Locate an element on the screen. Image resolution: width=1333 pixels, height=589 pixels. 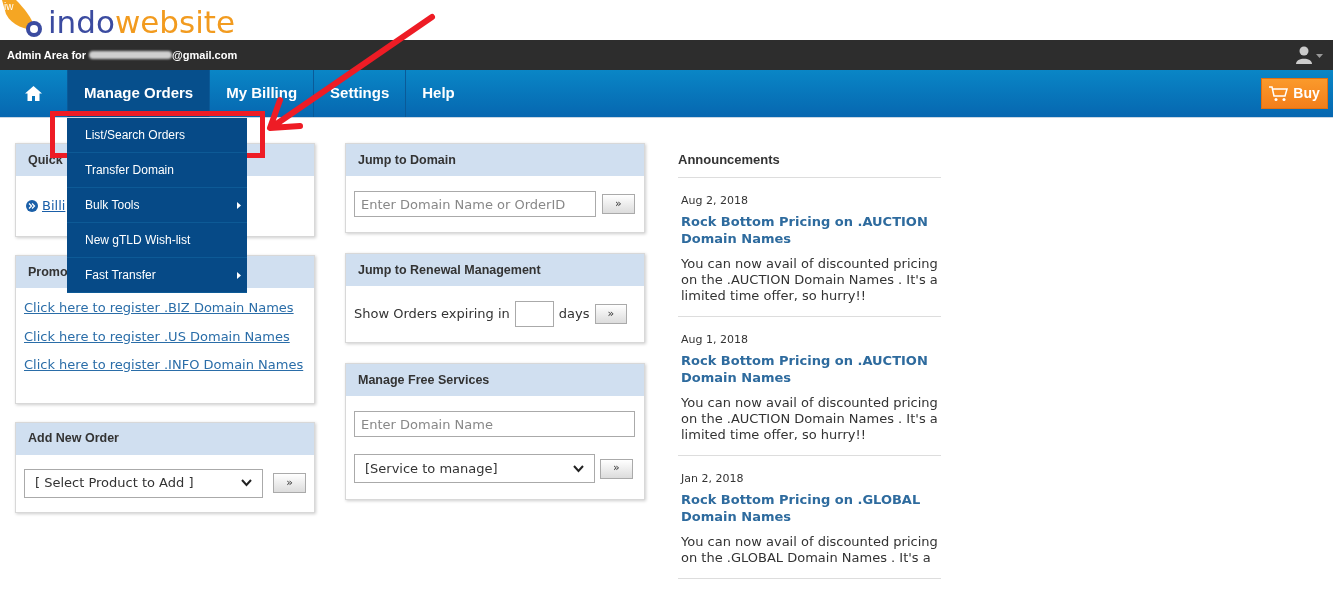
panel-title: Promo is located at coordinates (48, 272).